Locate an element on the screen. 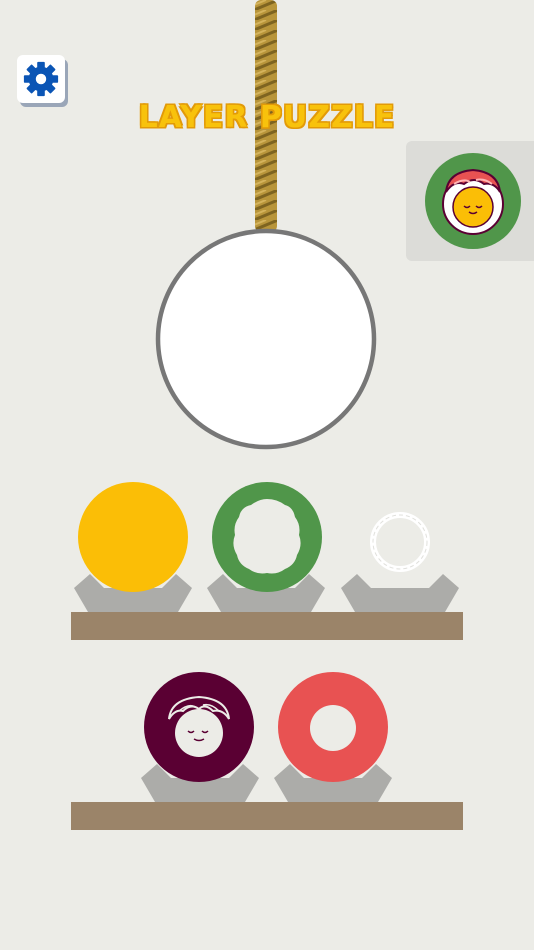 The height and width of the screenshot is (950, 534). assembly-plate is located at coordinates (266, 339).